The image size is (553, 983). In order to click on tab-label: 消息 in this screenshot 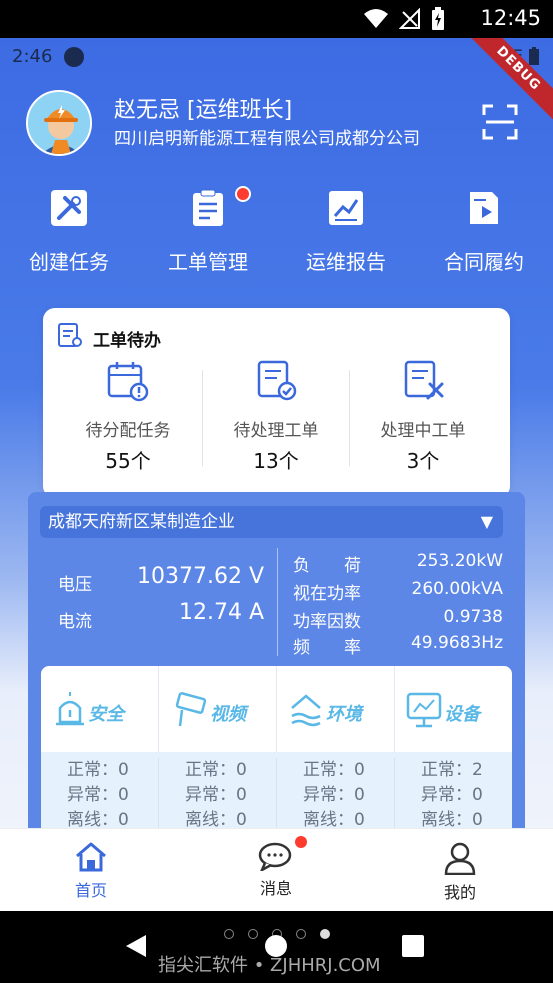, I will do `click(275, 888)`.